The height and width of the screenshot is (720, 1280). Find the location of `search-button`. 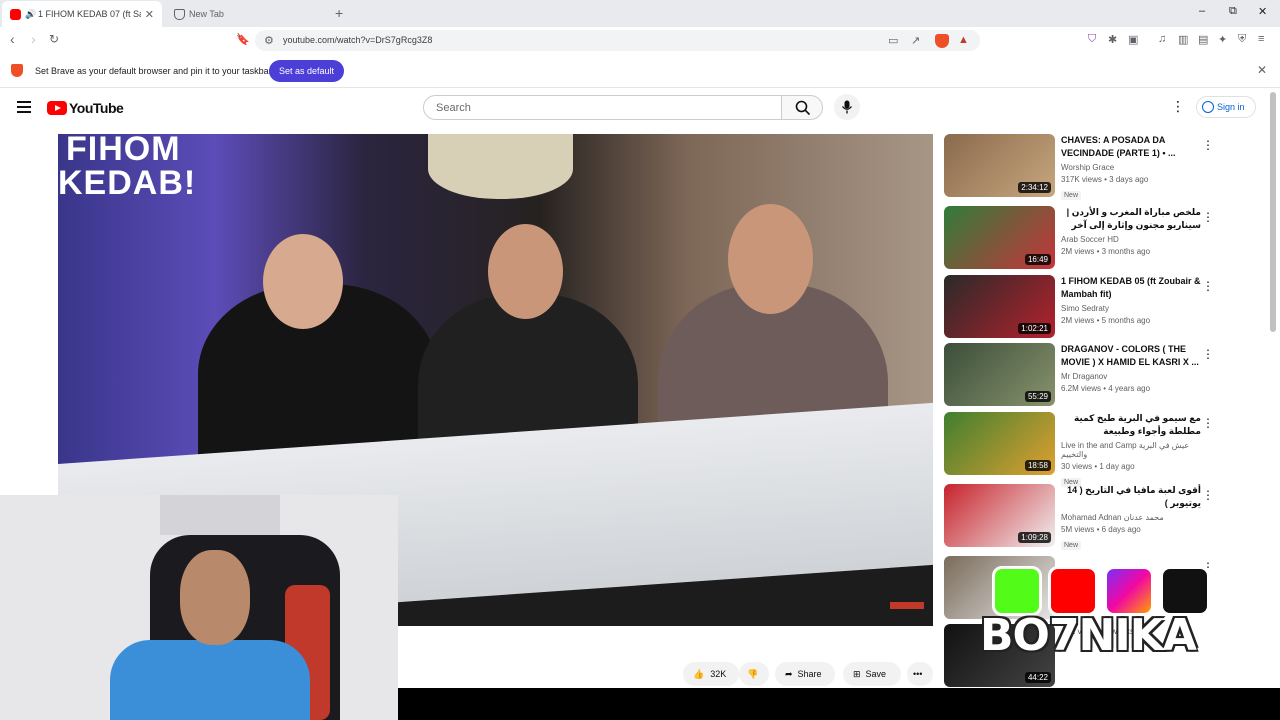

search-button is located at coordinates (802, 107).